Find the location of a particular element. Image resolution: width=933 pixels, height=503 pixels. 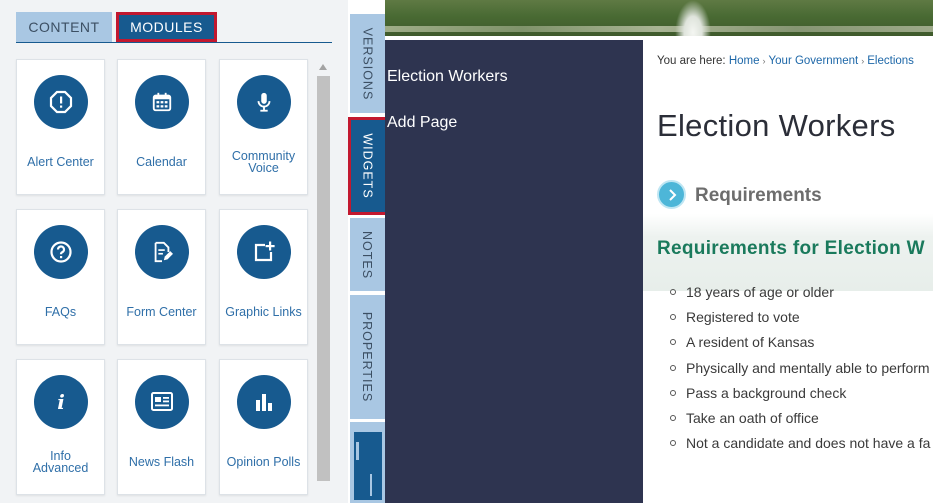

info-icon: i is located at coordinates (61, 402).